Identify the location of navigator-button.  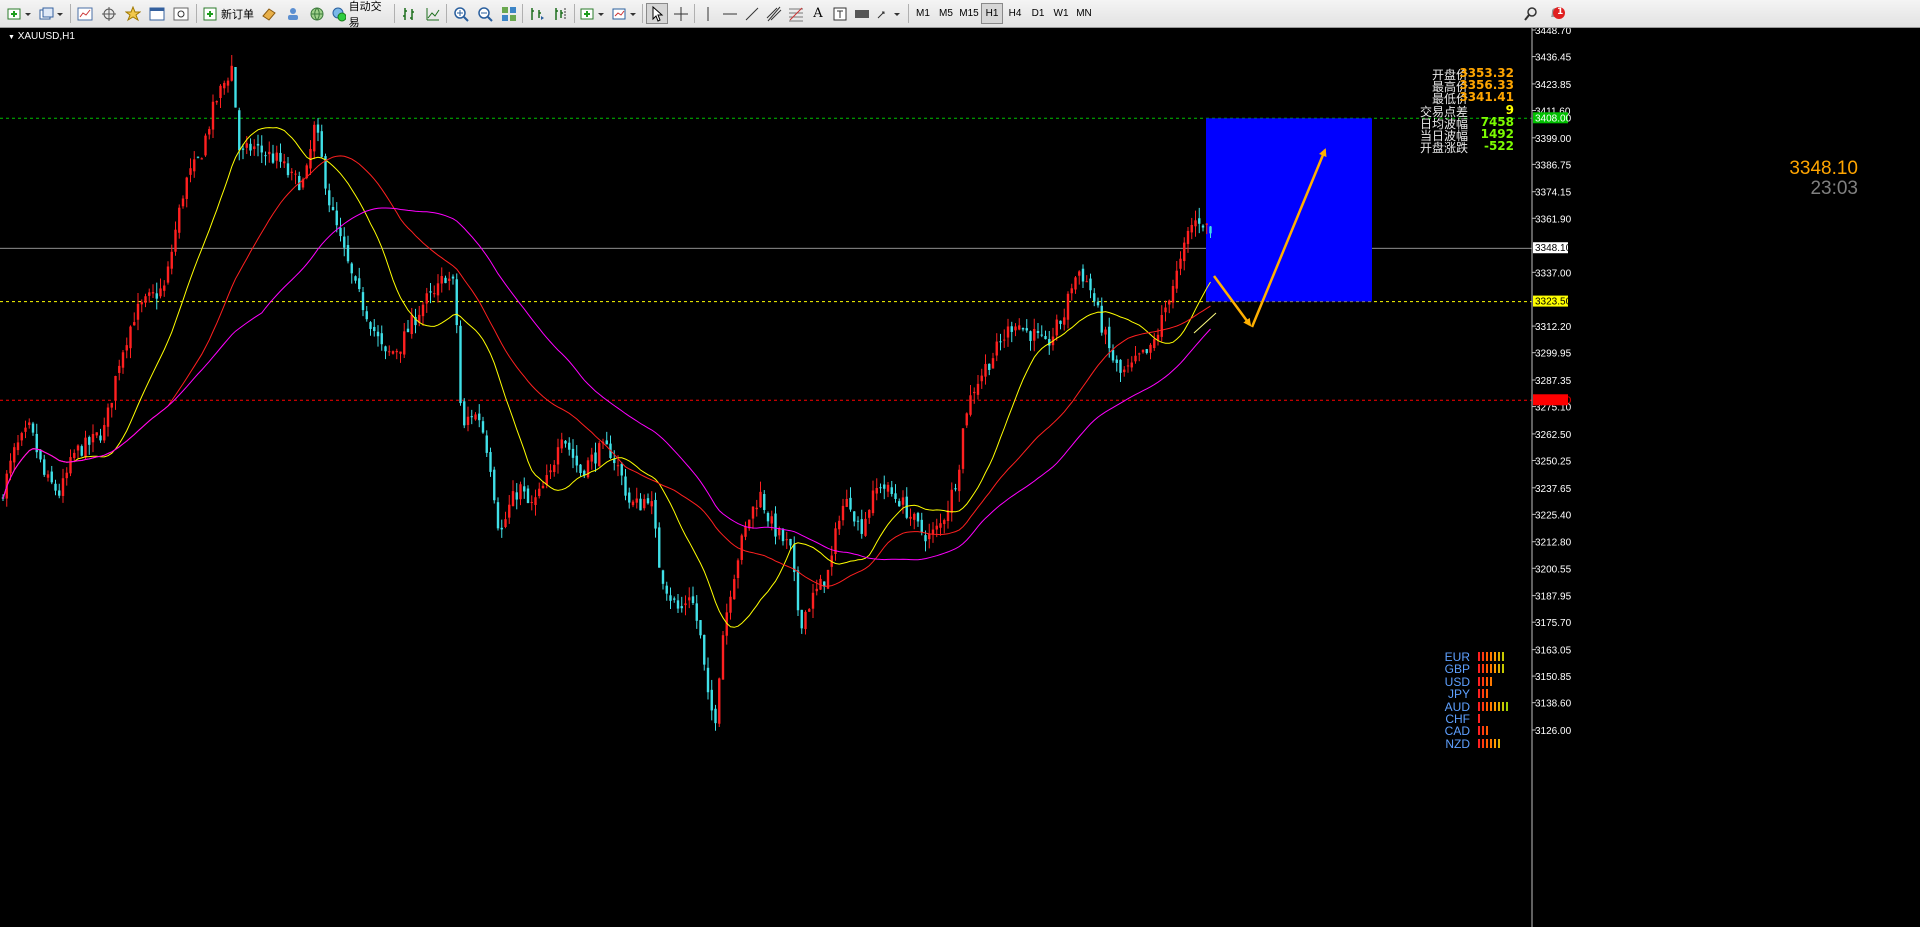
(133, 13).